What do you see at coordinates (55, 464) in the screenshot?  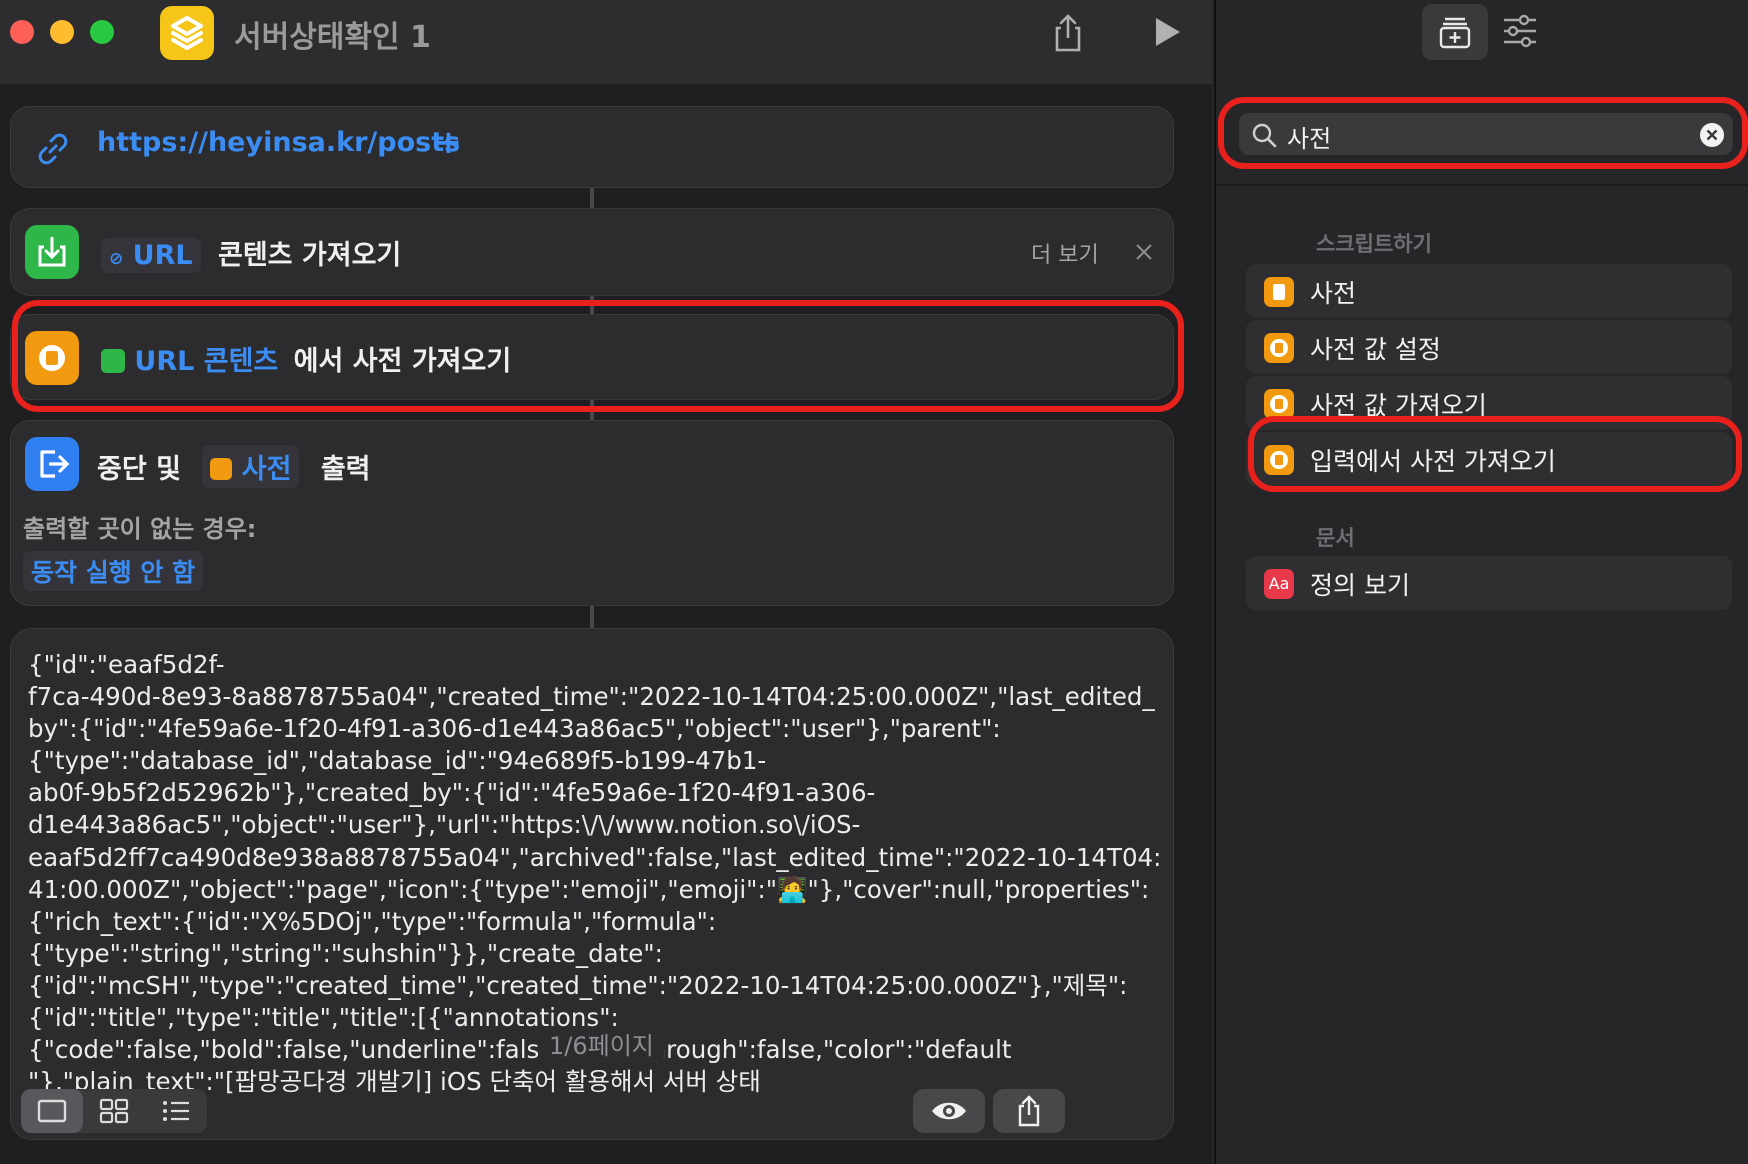 I see `exit-icon` at bounding box center [55, 464].